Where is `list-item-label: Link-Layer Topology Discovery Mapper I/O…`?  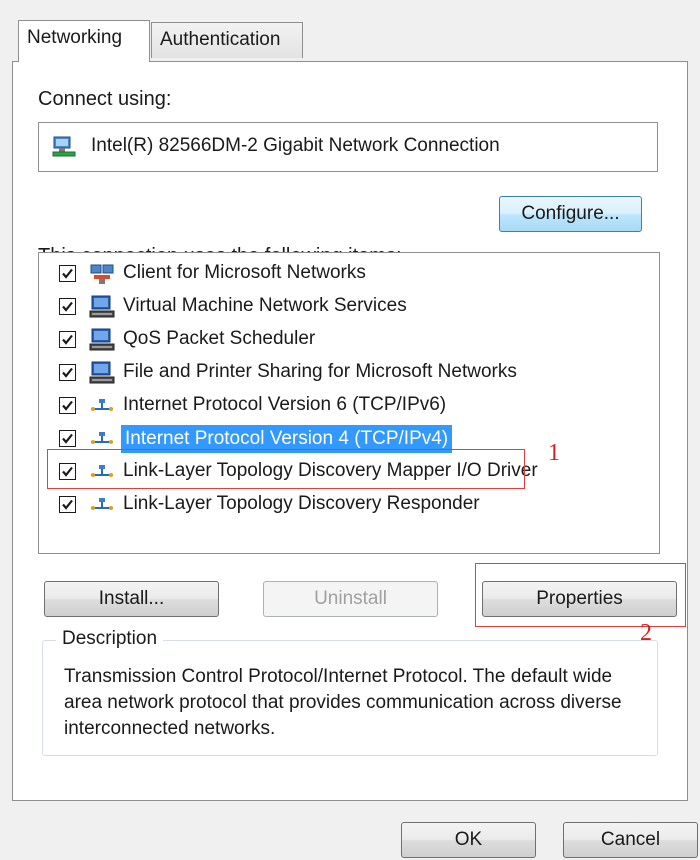 list-item-label: Link-Layer Topology Discovery Mapper I/O… is located at coordinates (330, 470).